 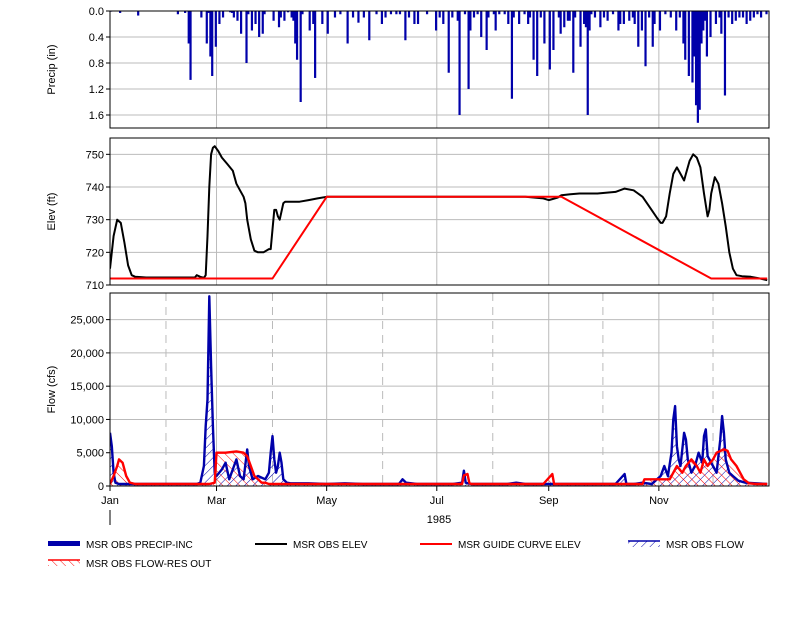 I want to click on legend-label: MSR GUIDE CURVE ELEV, so click(x=519, y=545).